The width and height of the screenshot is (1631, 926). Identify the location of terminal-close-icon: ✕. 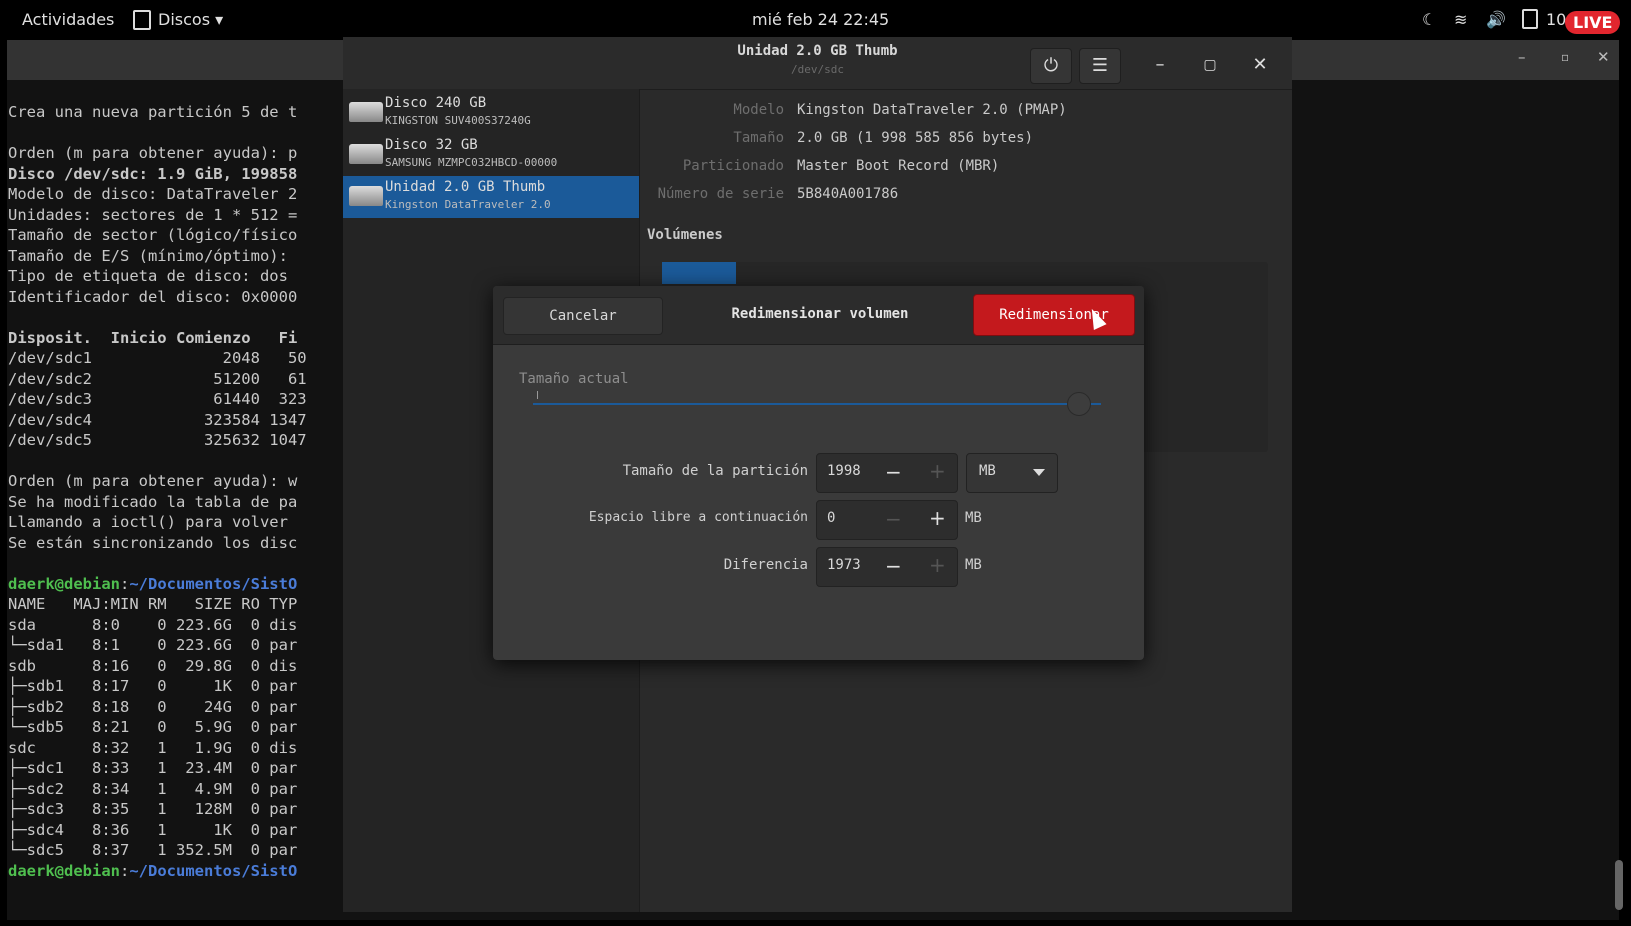
(1603, 57).